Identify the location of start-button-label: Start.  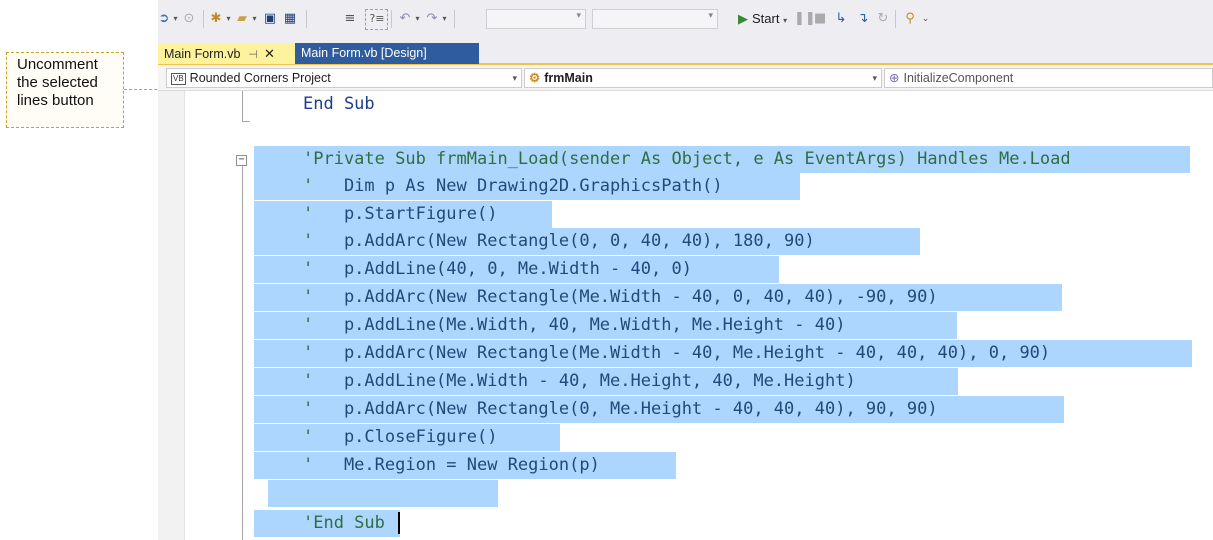
(766, 18).